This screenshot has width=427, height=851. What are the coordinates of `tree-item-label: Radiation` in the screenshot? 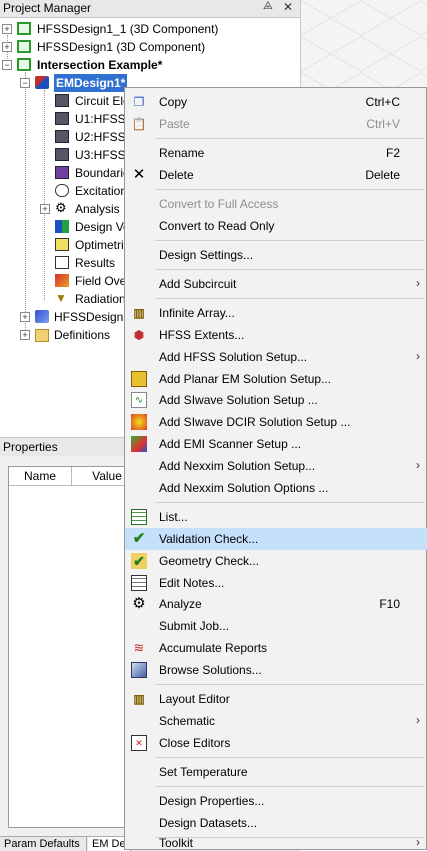 It's located at (100, 299).